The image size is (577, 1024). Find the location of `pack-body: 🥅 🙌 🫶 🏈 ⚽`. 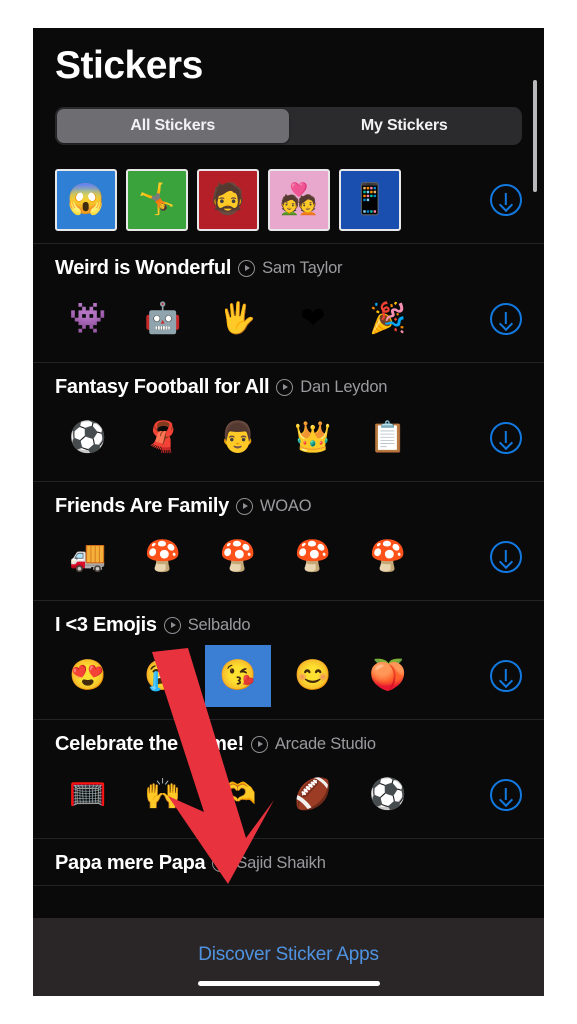

pack-body: 🥅 🙌 🫶 🏈 ⚽ is located at coordinates (288, 797).